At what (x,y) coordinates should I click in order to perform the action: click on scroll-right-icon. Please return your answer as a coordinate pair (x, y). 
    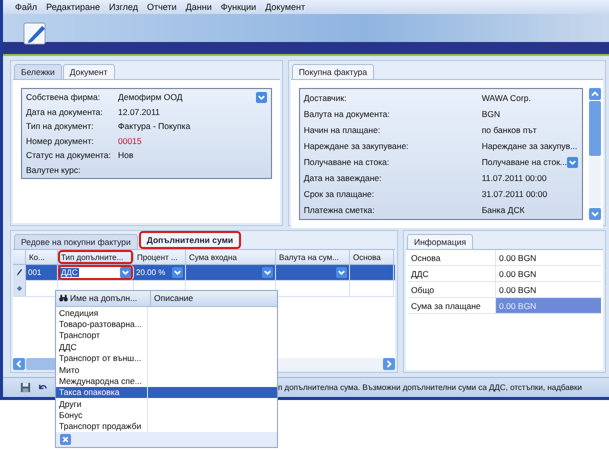
    Looking at the image, I should click on (389, 364).